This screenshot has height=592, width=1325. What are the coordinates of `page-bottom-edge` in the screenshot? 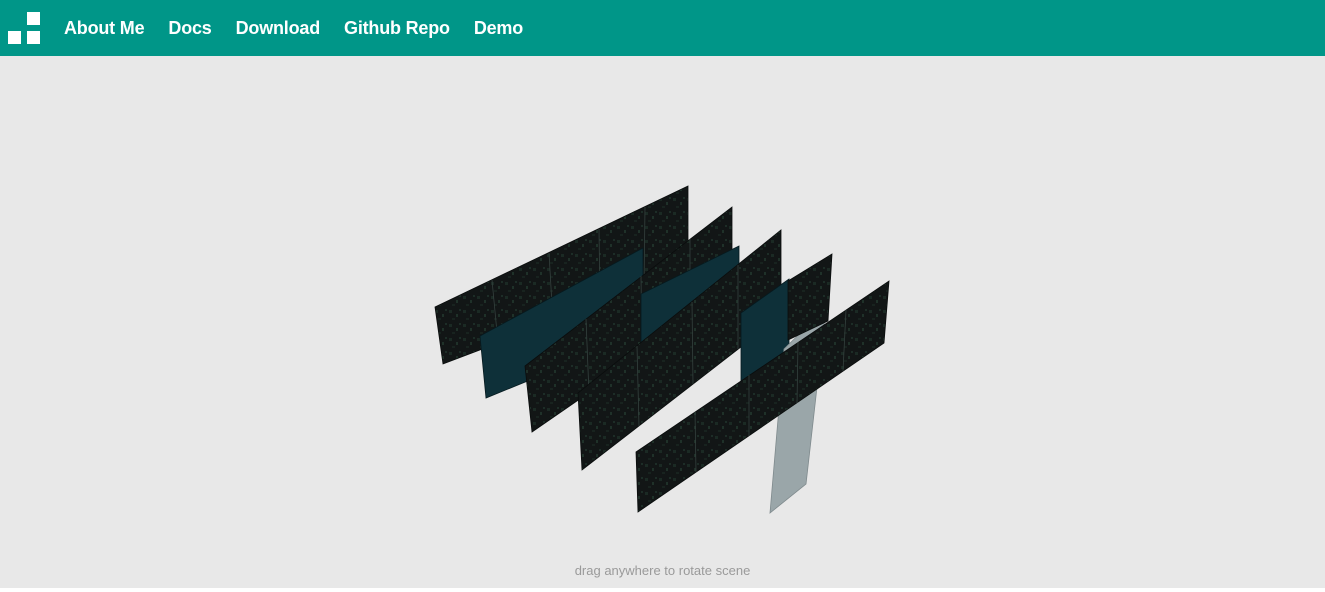 It's located at (662, 590).